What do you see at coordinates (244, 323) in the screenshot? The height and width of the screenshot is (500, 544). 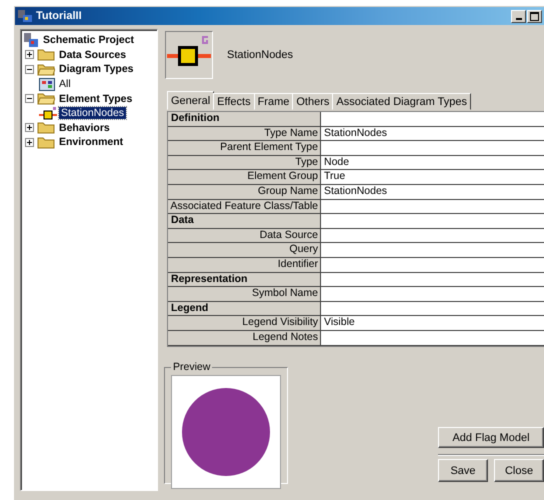 I see `property-label: Legend Visibility` at bounding box center [244, 323].